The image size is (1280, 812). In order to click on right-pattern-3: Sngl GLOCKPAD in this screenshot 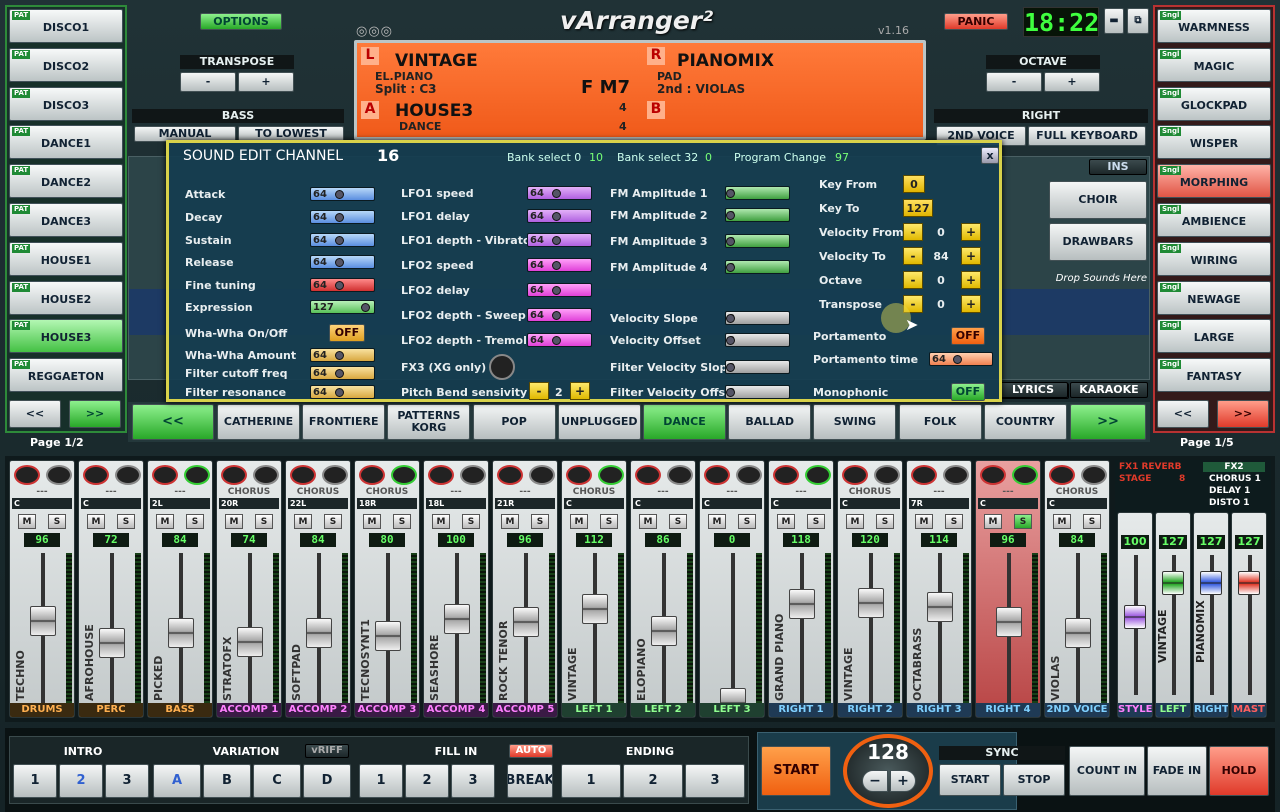, I will do `click(1214, 103)`.